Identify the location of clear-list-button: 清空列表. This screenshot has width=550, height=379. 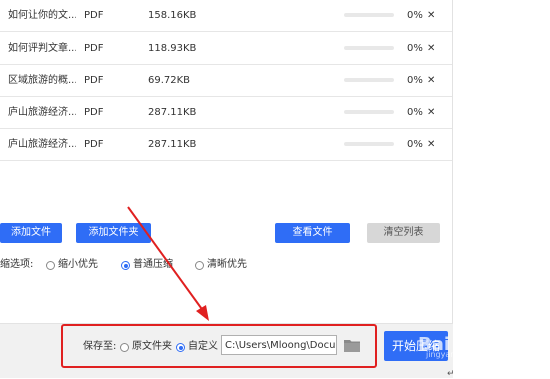
(403, 233).